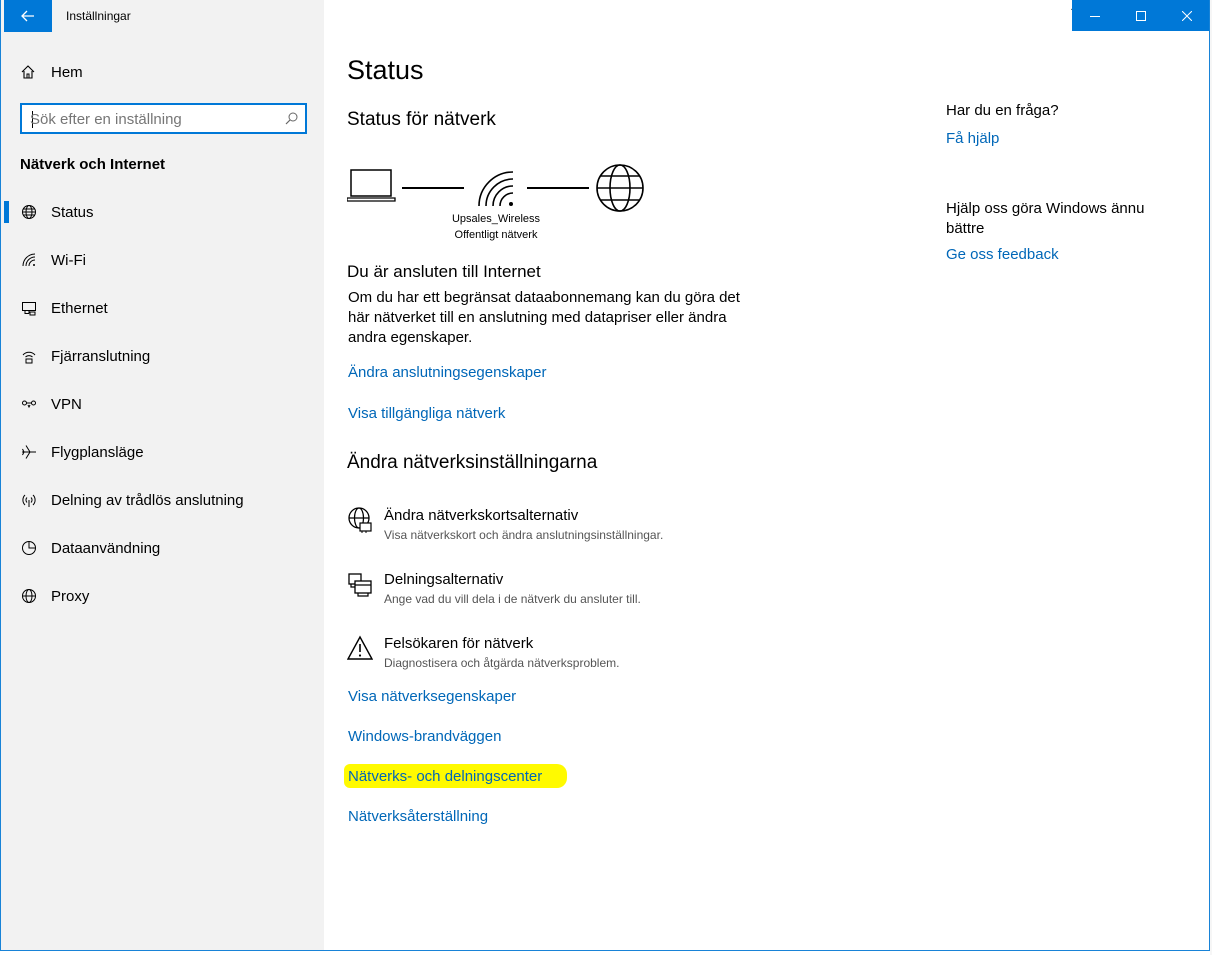 The width and height of the screenshot is (1212, 955). What do you see at coordinates (29, 260) in the screenshot?
I see `wifi-icon` at bounding box center [29, 260].